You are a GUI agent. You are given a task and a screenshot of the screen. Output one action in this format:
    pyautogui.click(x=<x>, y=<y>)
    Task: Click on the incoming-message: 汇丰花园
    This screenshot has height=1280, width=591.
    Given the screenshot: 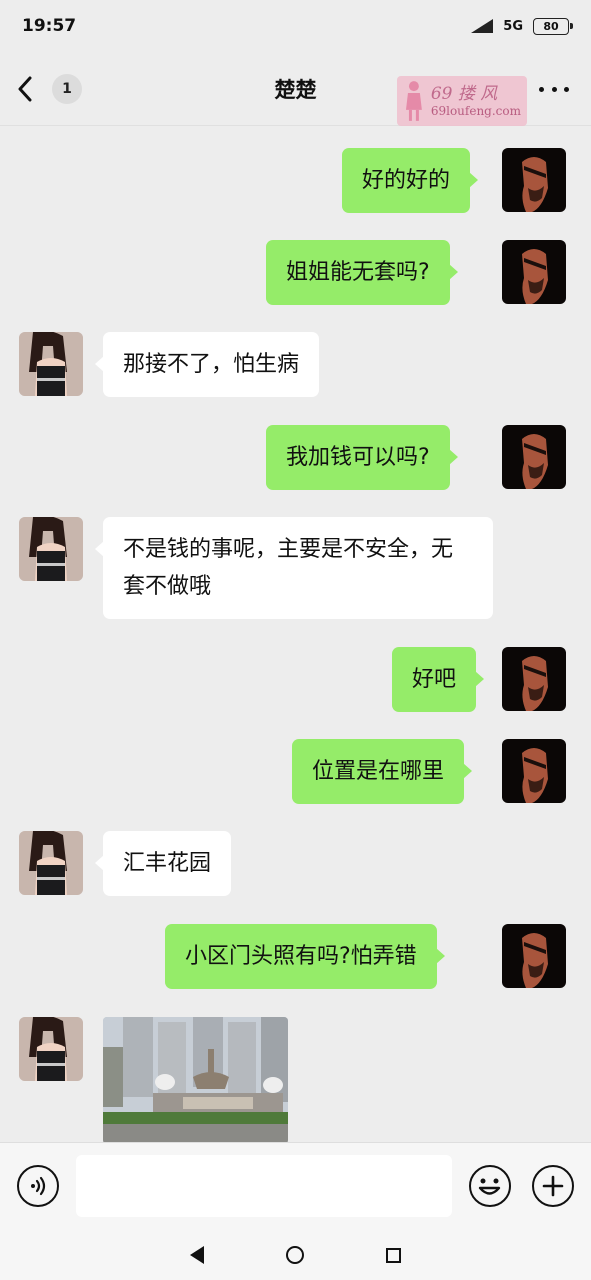 What is the action you would take?
    pyautogui.click(x=163, y=863)
    